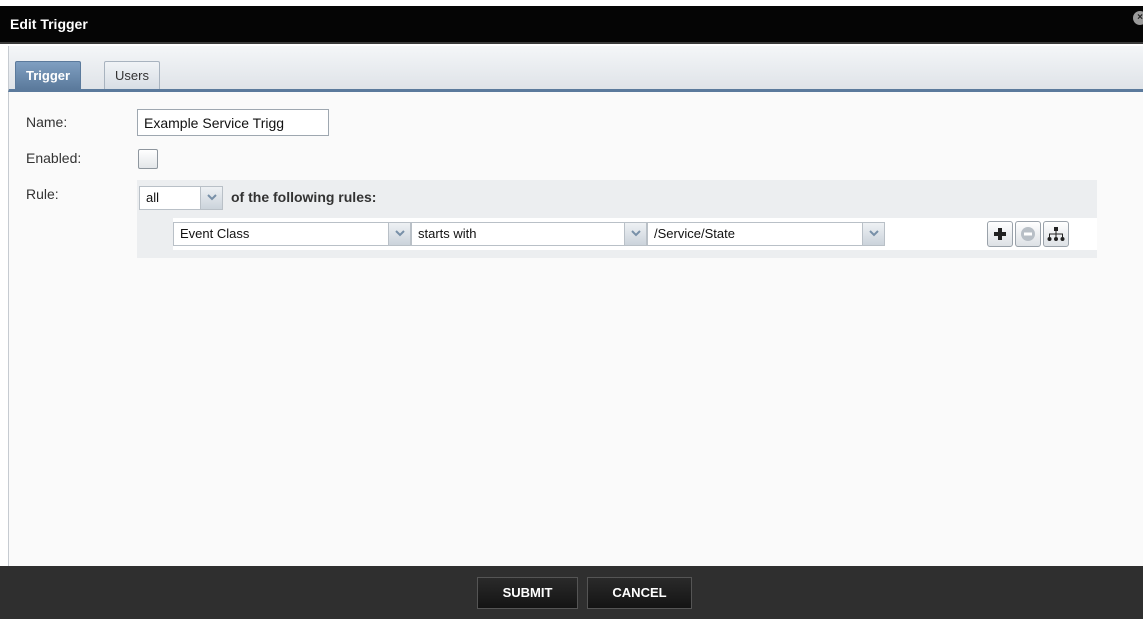 This screenshot has height=619, width=1143. What do you see at coordinates (215, 233) in the screenshot?
I see `rule-field-value: Event Class` at bounding box center [215, 233].